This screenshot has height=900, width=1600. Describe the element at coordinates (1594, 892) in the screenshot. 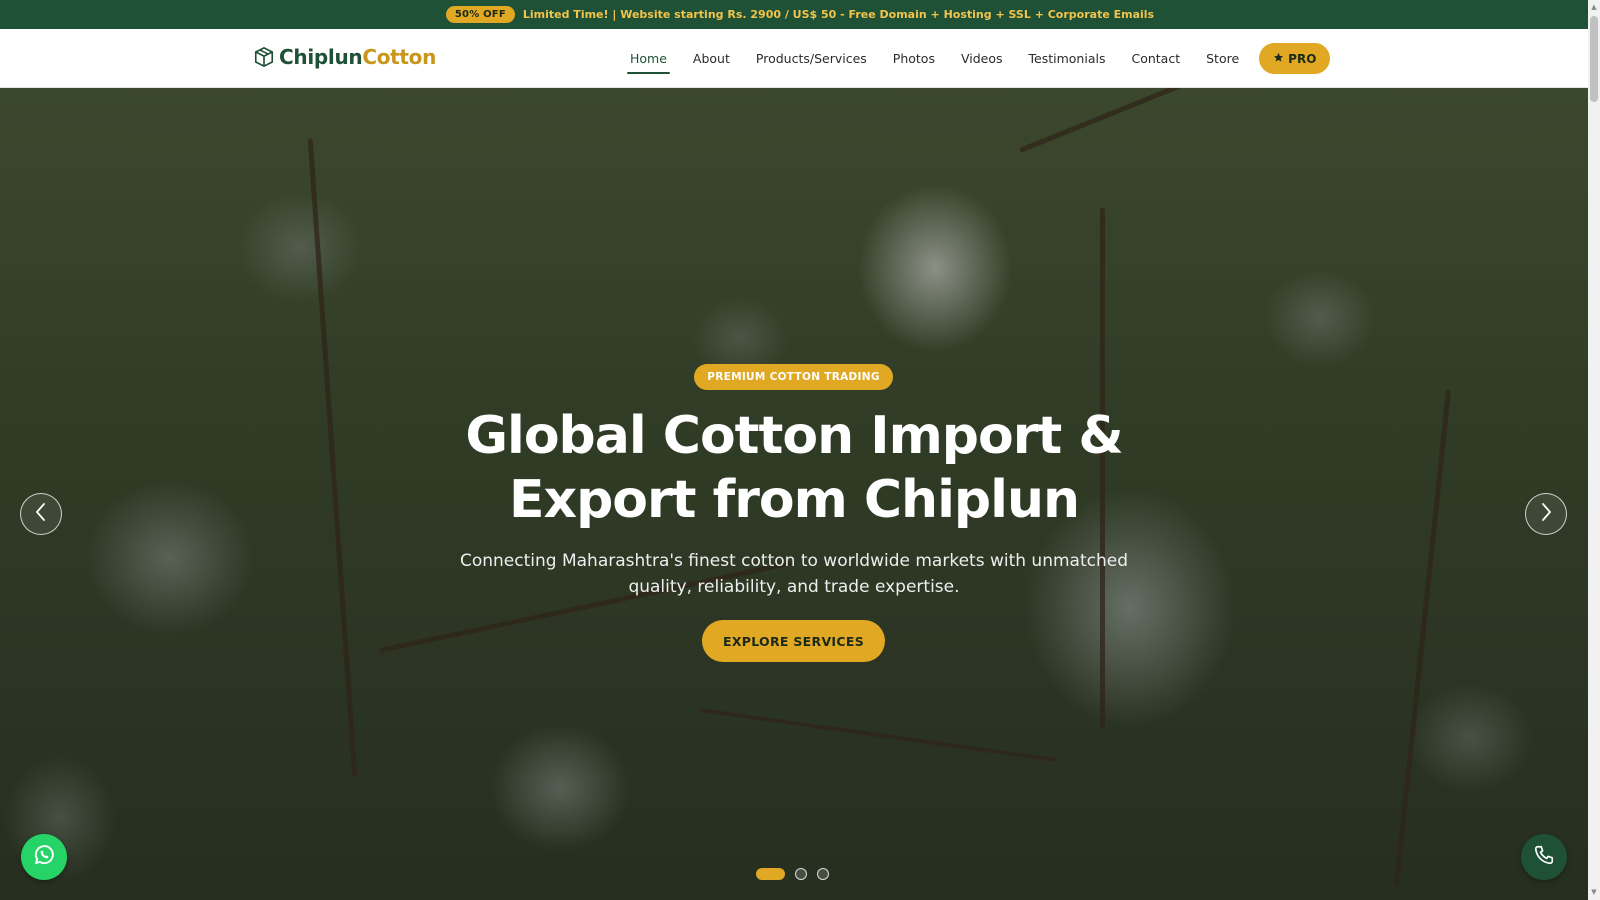

I see `scroll-down-icon: ▼` at that location.